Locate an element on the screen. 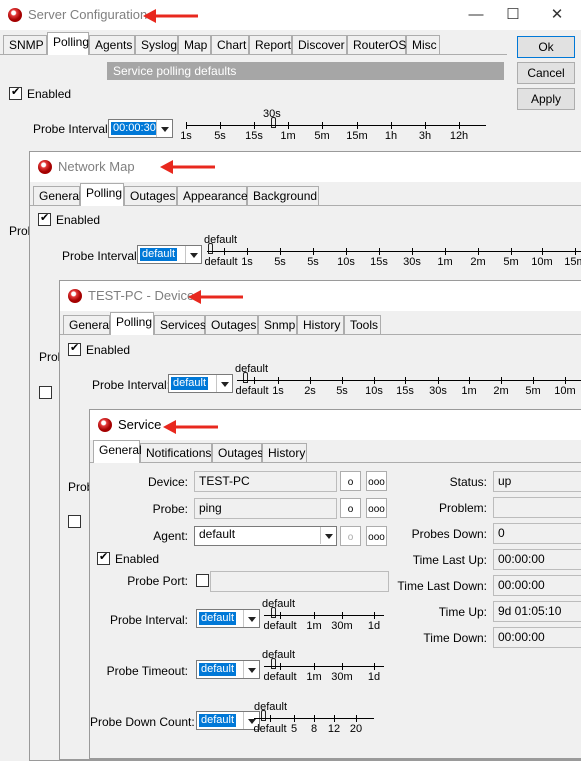 This screenshot has width=581, height=761. slider-tick-label: 15m is located at coordinates (357, 136).